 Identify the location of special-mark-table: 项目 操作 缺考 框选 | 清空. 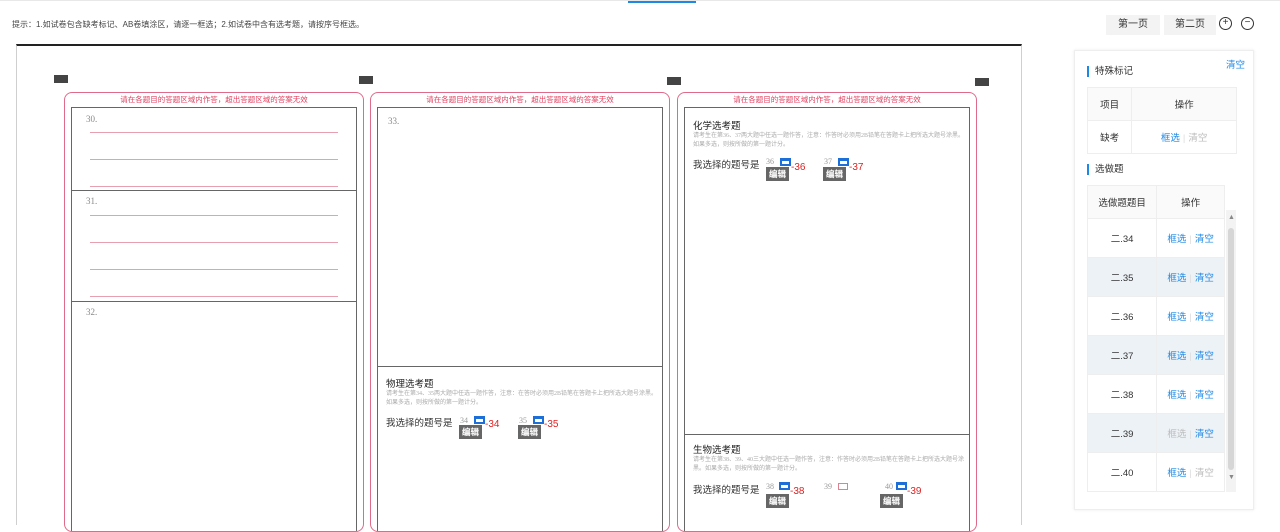
(1161, 120).